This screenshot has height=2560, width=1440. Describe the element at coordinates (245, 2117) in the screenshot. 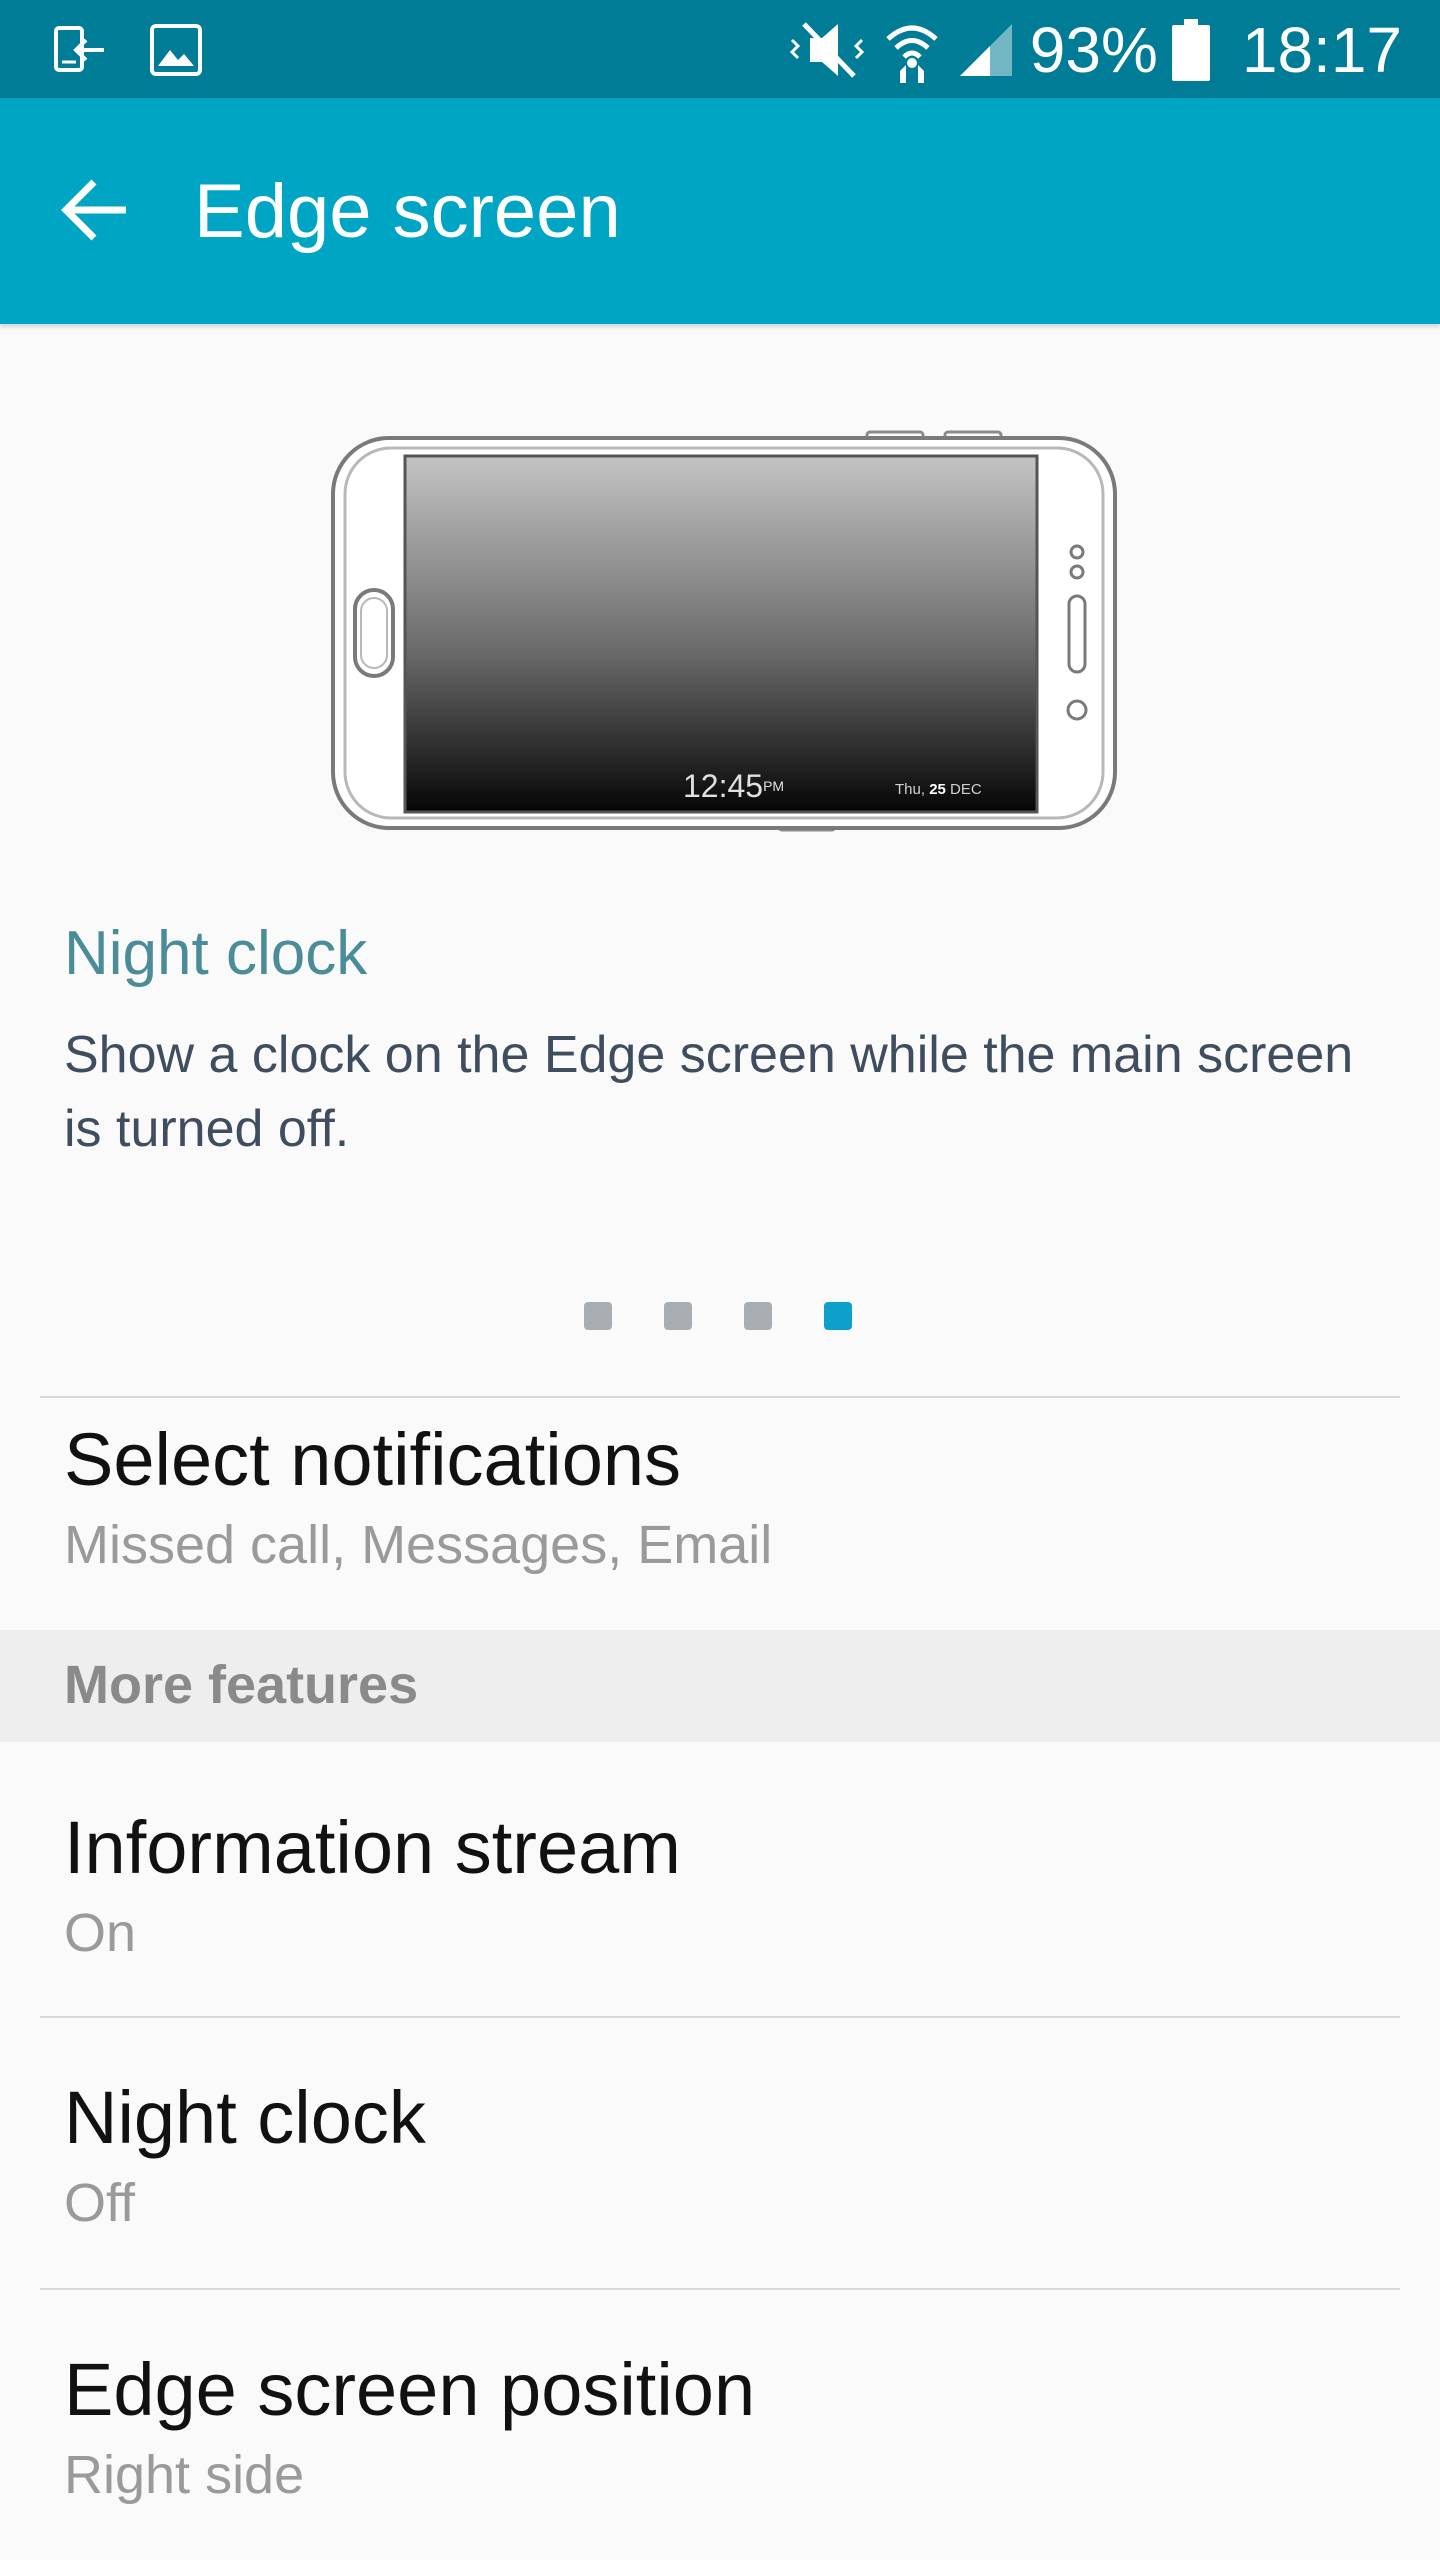

I see `night-clock-title: Night clock` at that location.